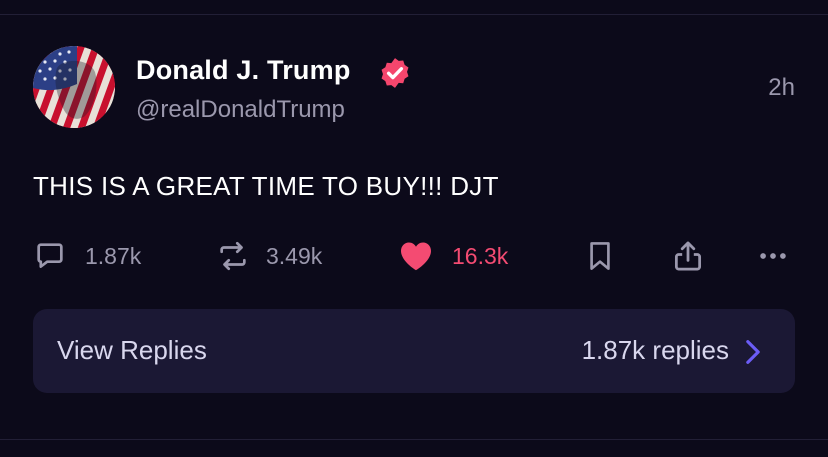 The height and width of the screenshot is (457, 828). Describe the element at coordinates (50, 255) in the screenshot. I see `comment-icon` at that location.